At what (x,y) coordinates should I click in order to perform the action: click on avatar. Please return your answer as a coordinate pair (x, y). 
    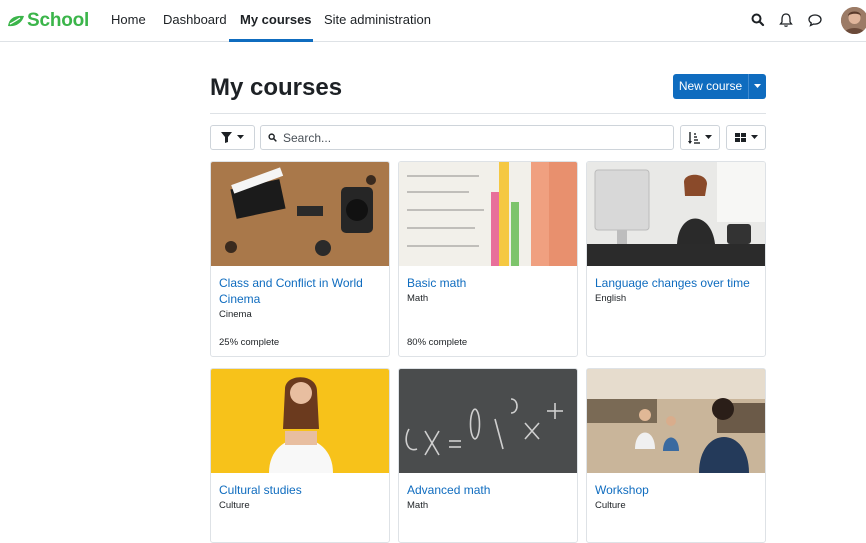
    Looking at the image, I should click on (853, 20).